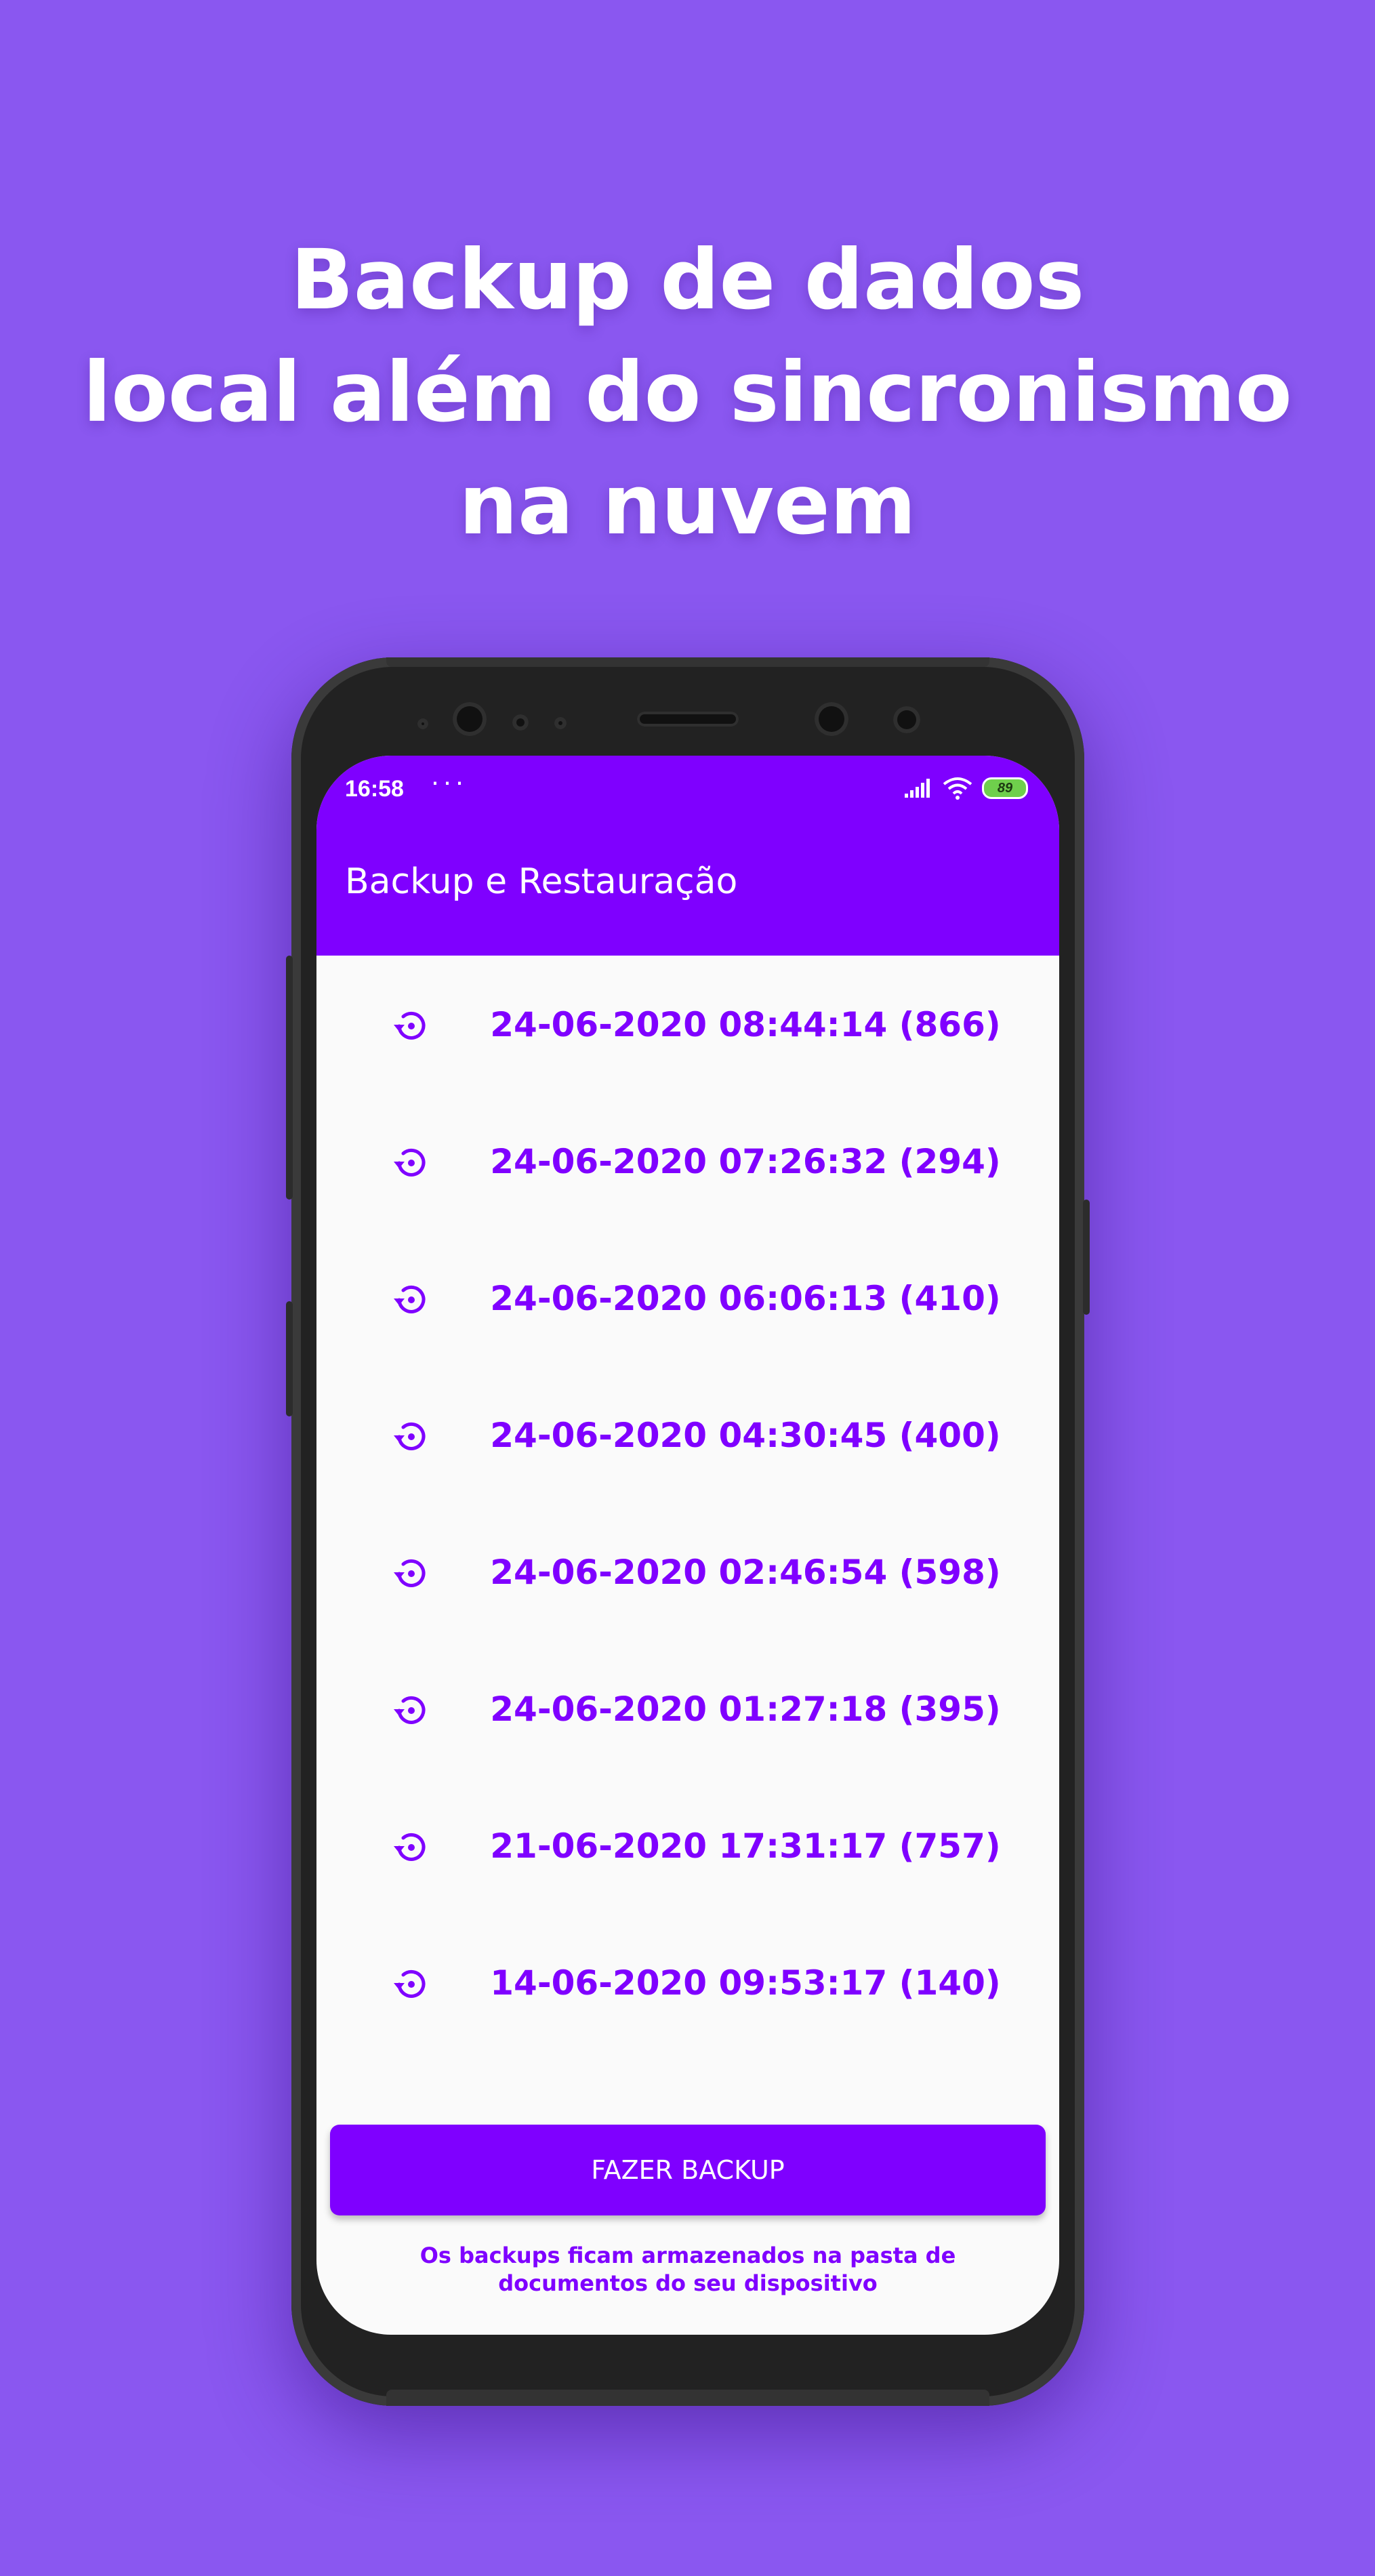 Image resolution: width=1375 pixels, height=2576 pixels. I want to click on backup-entry-label: 24-06-2020 08:44:14 (866), so click(746, 1025).